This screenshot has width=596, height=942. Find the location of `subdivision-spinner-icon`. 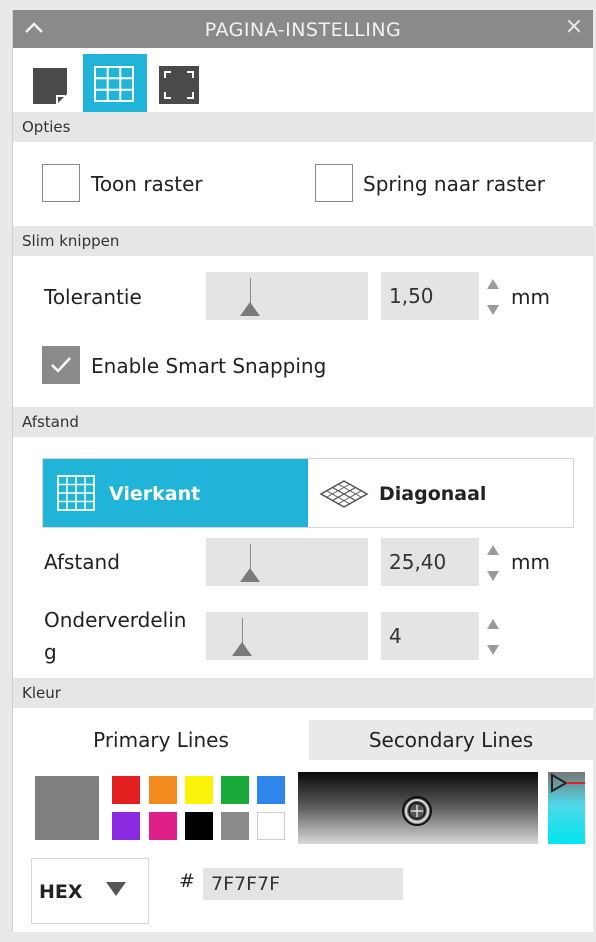

subdivision-spinner-icon is located at coordinates (493, 637).